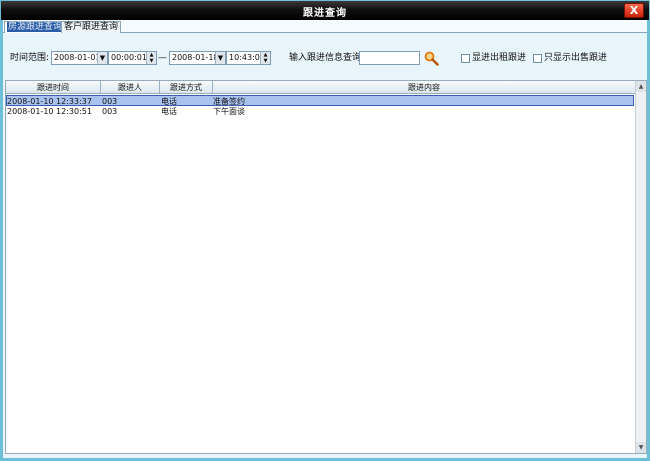 Image resolution: width=650 pixels, height=461 pixels. I want to click on column-header-content: 跟进内容, so click(424, 87).